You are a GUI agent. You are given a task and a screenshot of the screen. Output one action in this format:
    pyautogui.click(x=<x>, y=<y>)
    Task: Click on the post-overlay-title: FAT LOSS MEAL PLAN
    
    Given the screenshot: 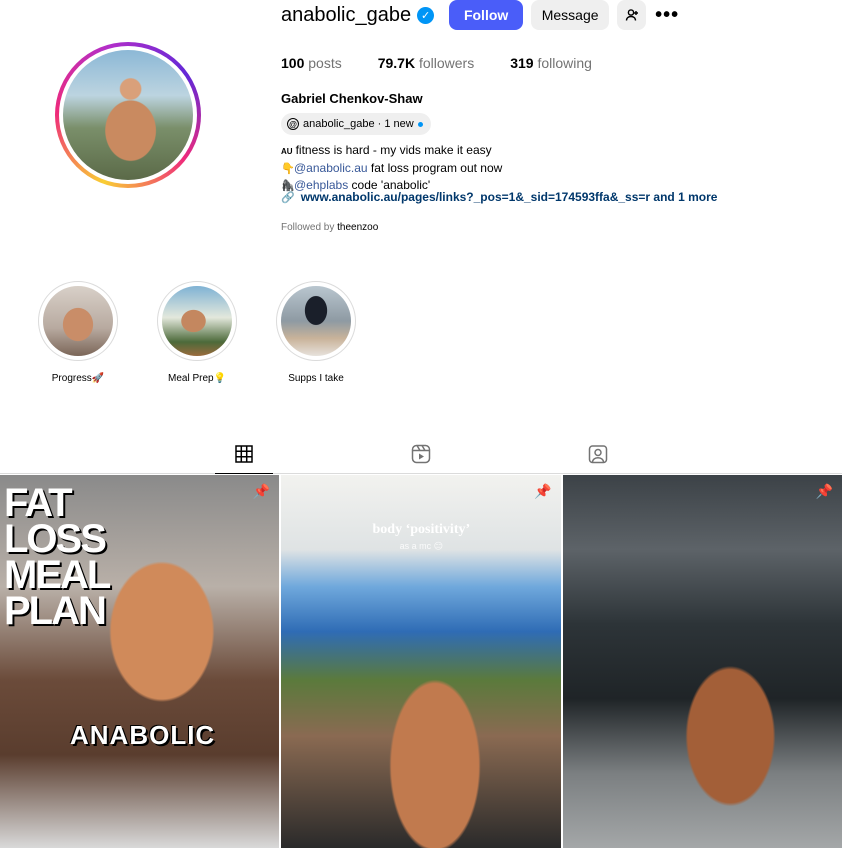 What is the action you would take?
    pyautogui.click(x=57, y=557)
    